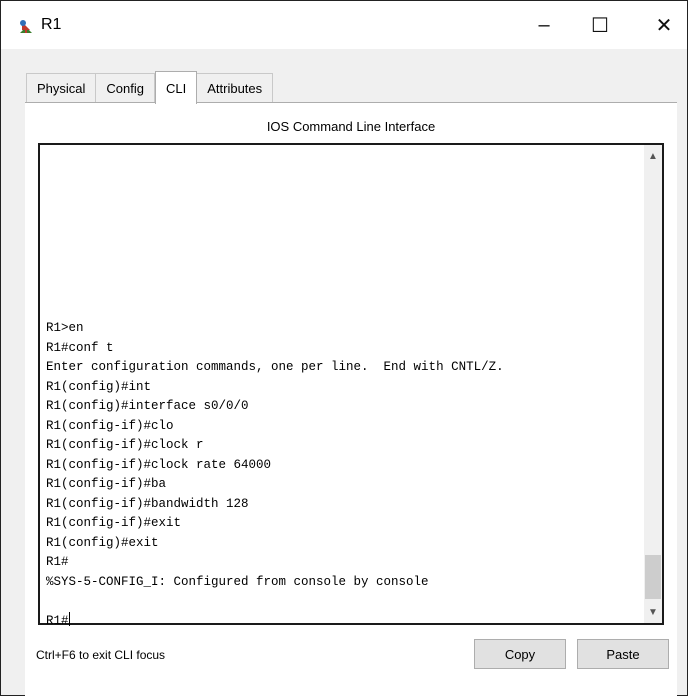  Describe the element at coordinates (600, 25) in the screenshot. I see `maximize-button: ☐` at that location.